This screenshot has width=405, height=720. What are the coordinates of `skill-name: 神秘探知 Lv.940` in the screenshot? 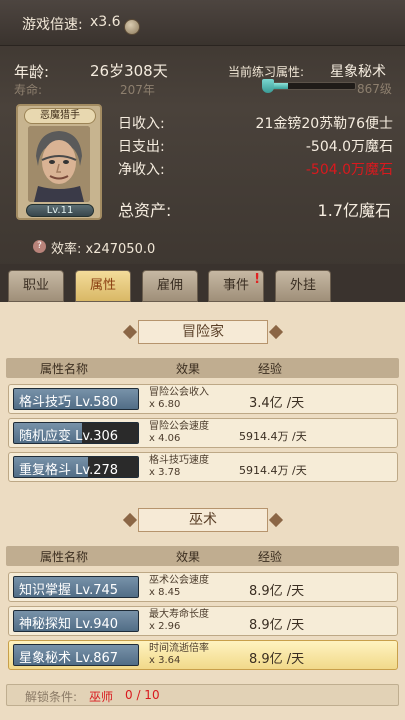 It's located at (69, 624).